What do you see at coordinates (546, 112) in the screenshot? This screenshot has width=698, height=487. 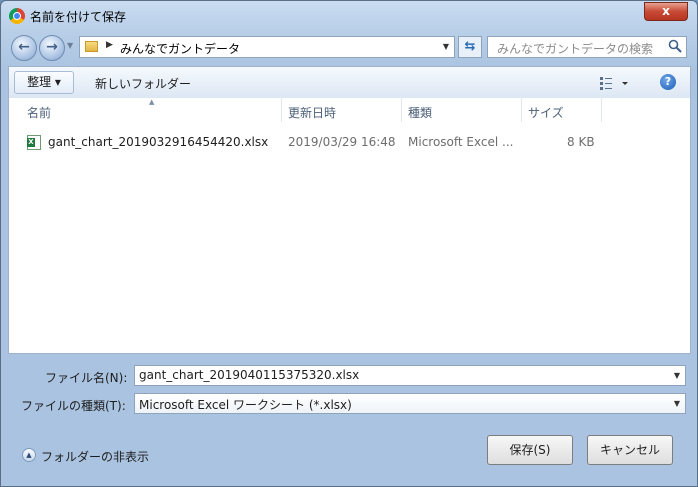 I see `column-header-size: サイズ` at bounding box center [546, 112].